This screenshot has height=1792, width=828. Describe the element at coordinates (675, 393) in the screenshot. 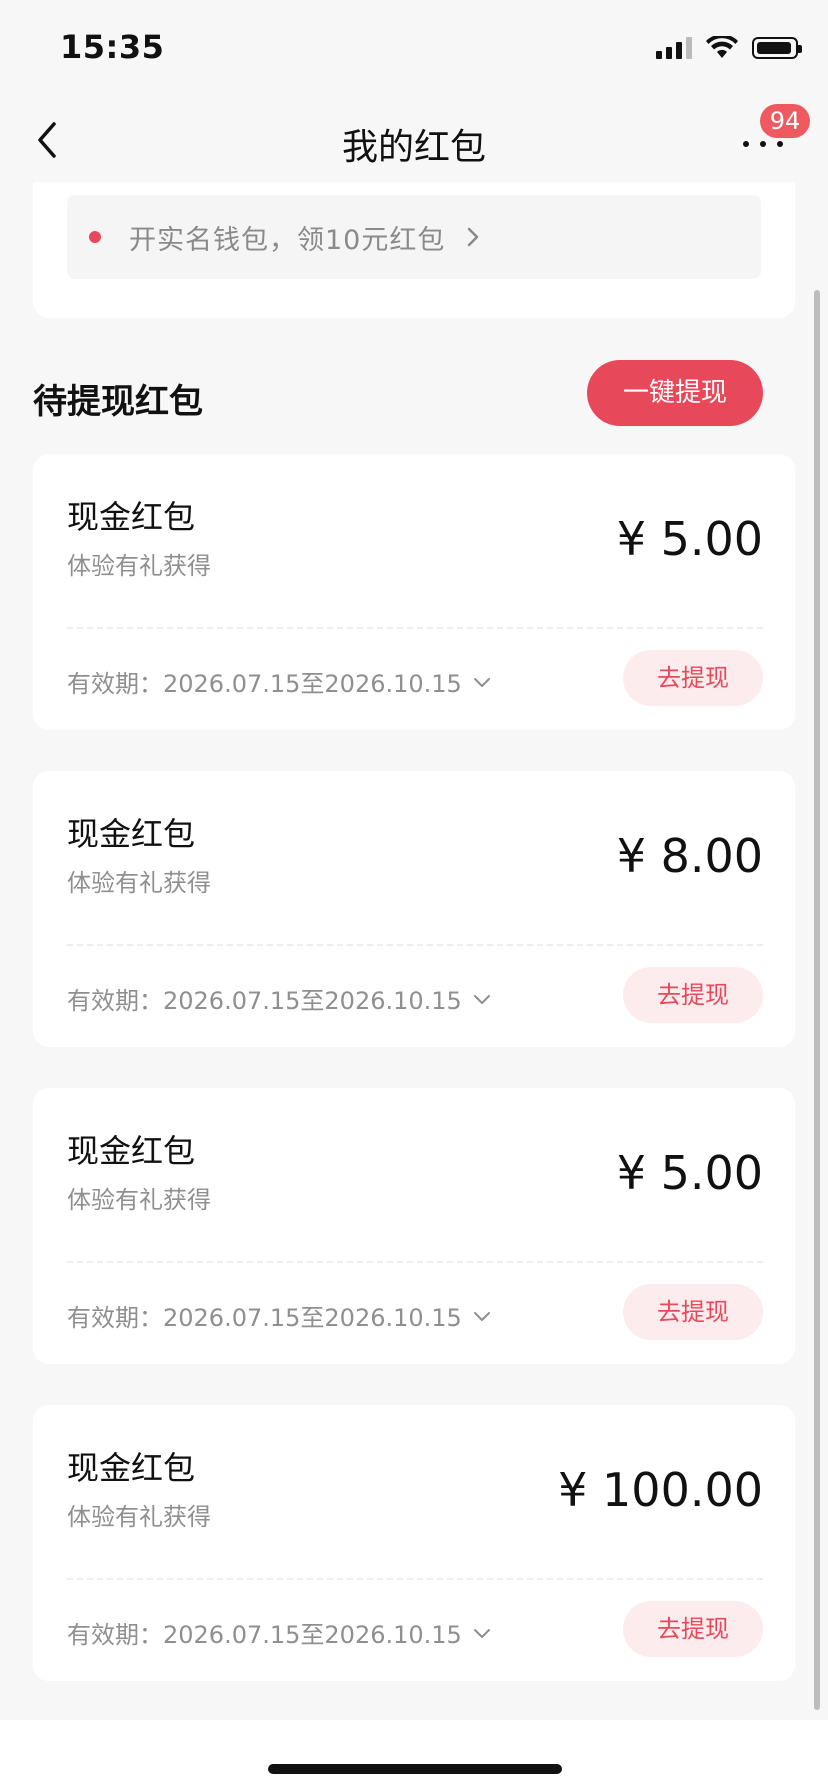

I see `withdraw-all-button: 一键提现` at that location.